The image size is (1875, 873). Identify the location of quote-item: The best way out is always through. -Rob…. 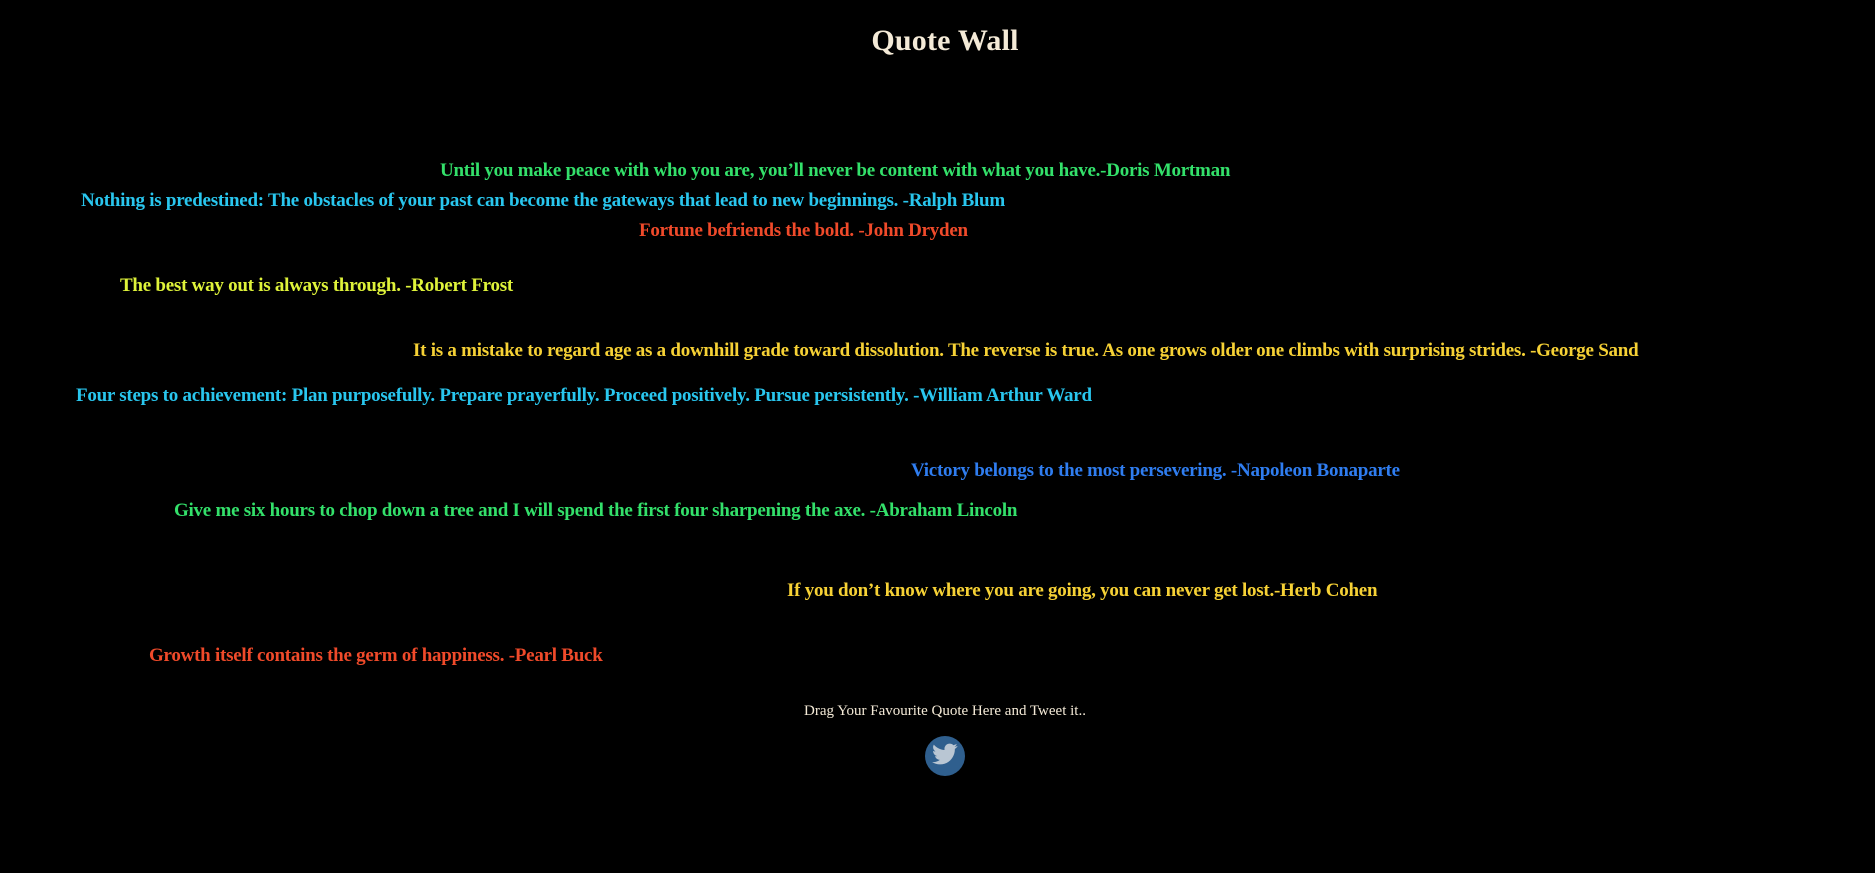
(316, 286).